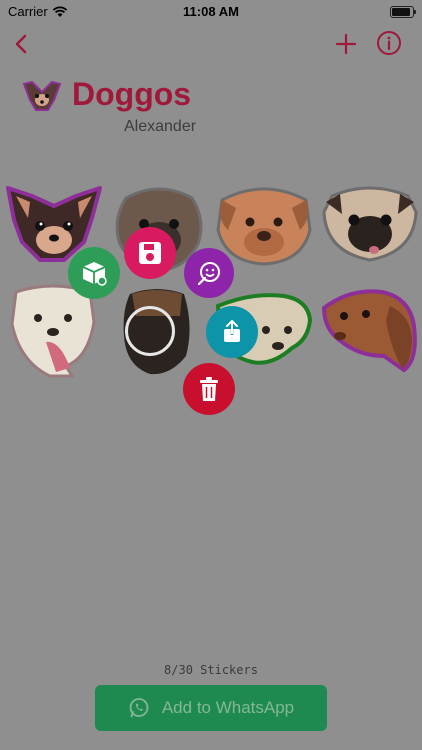 This screenshot has width=422, height=750. I want to click on edit-sticker-icon, so click(208, 274).